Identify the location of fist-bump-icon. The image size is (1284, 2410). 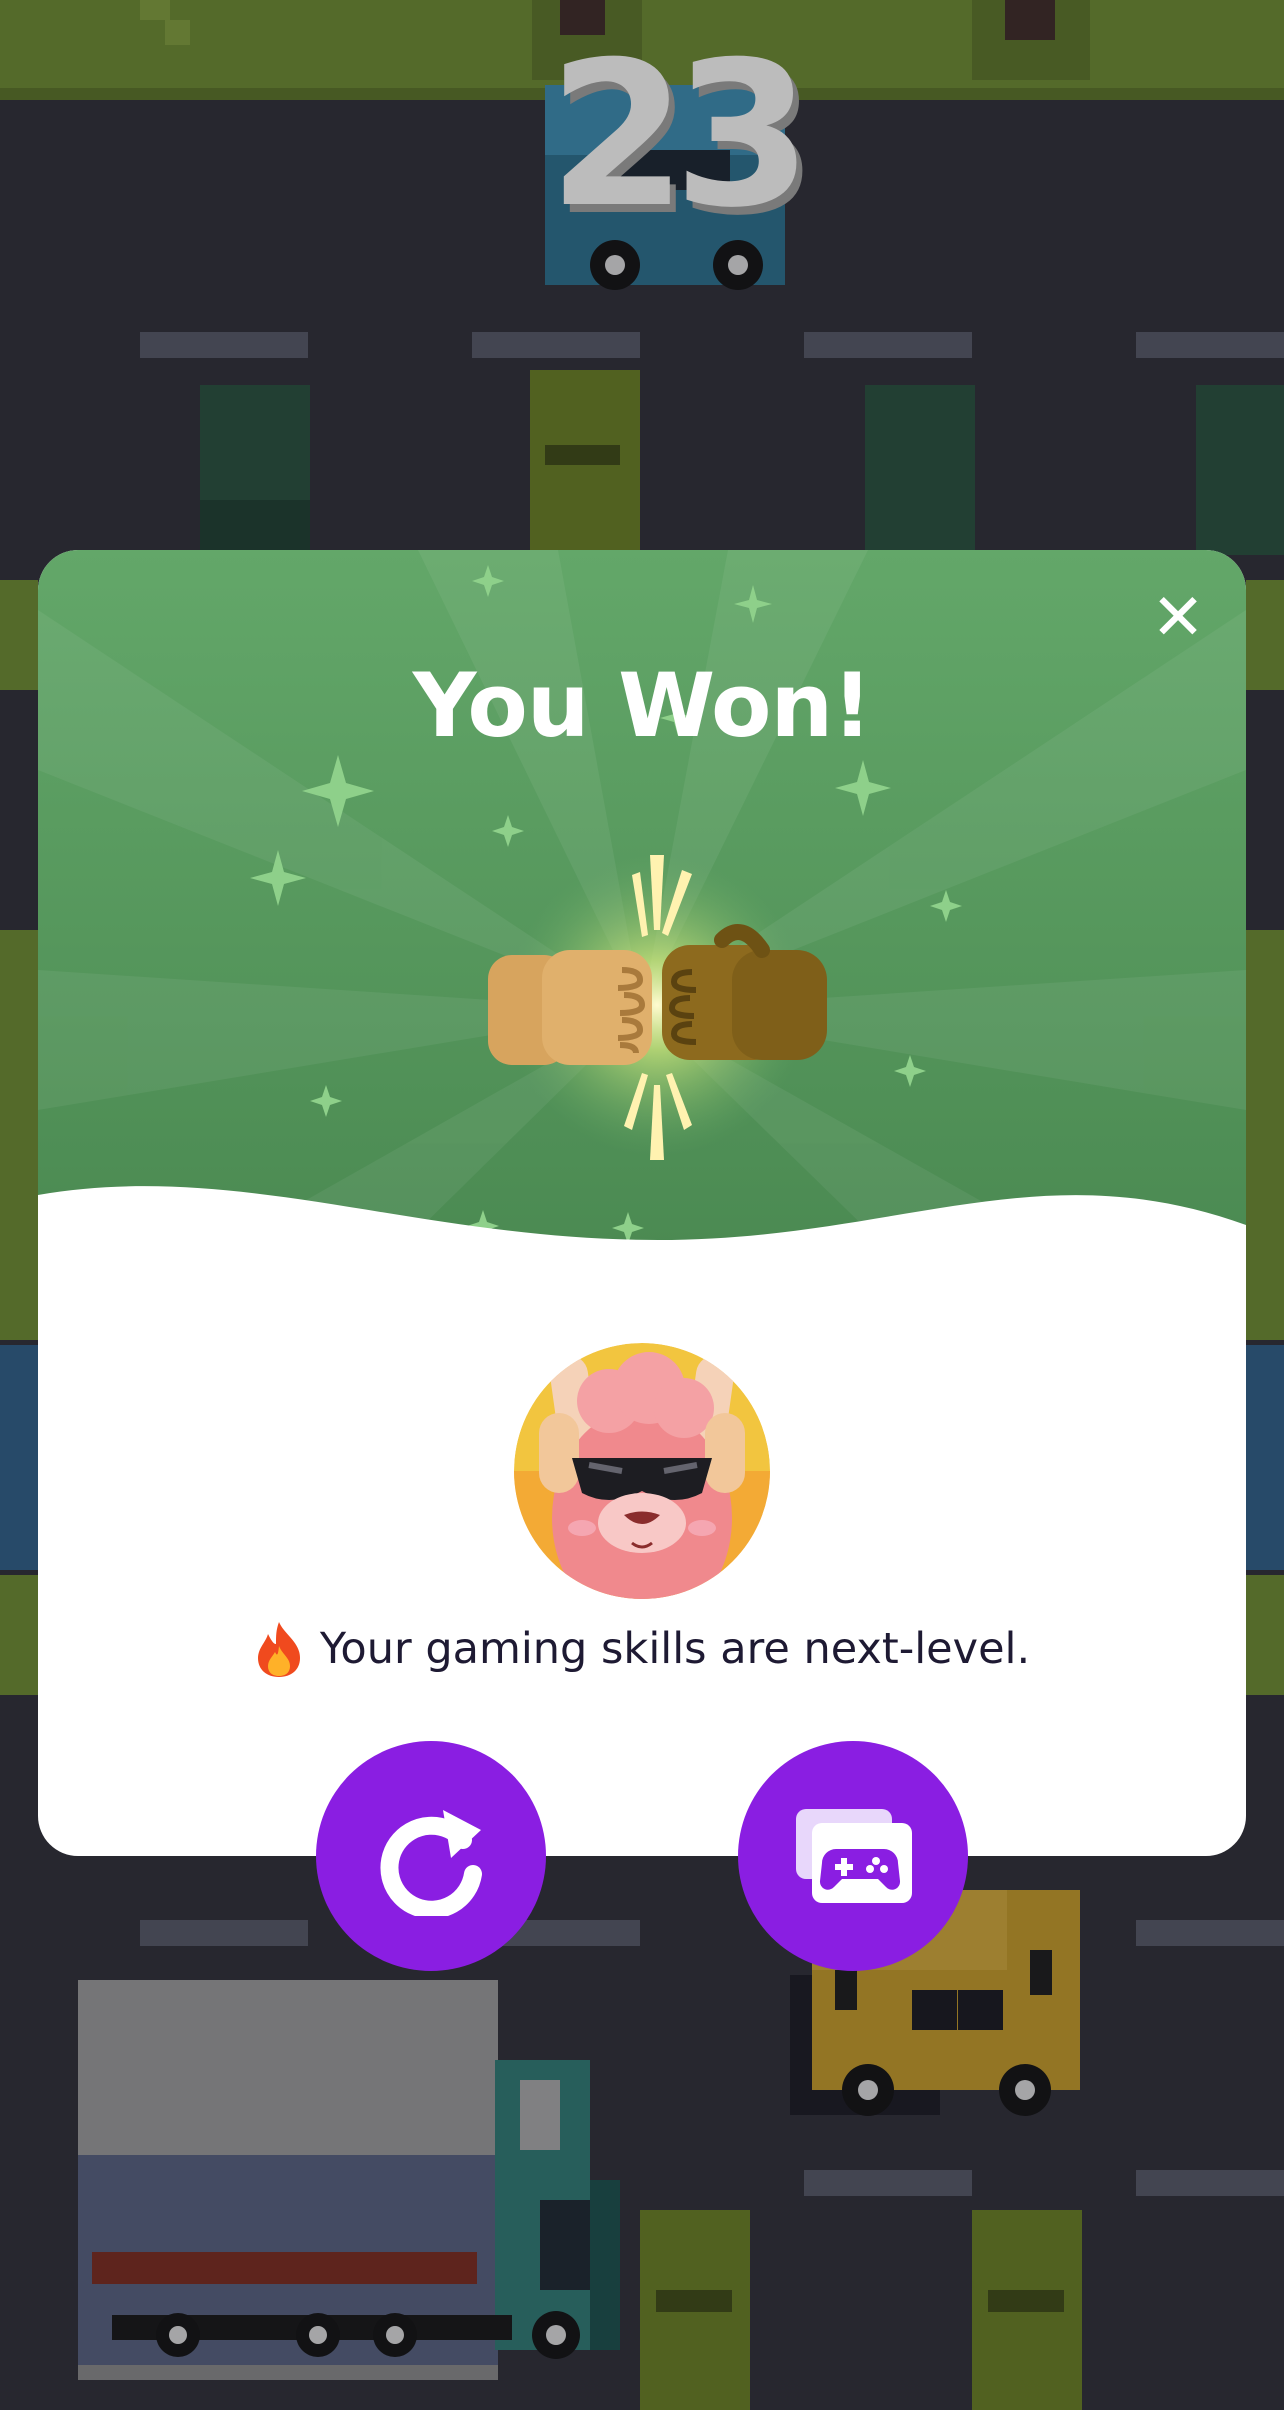
(657, 1007).